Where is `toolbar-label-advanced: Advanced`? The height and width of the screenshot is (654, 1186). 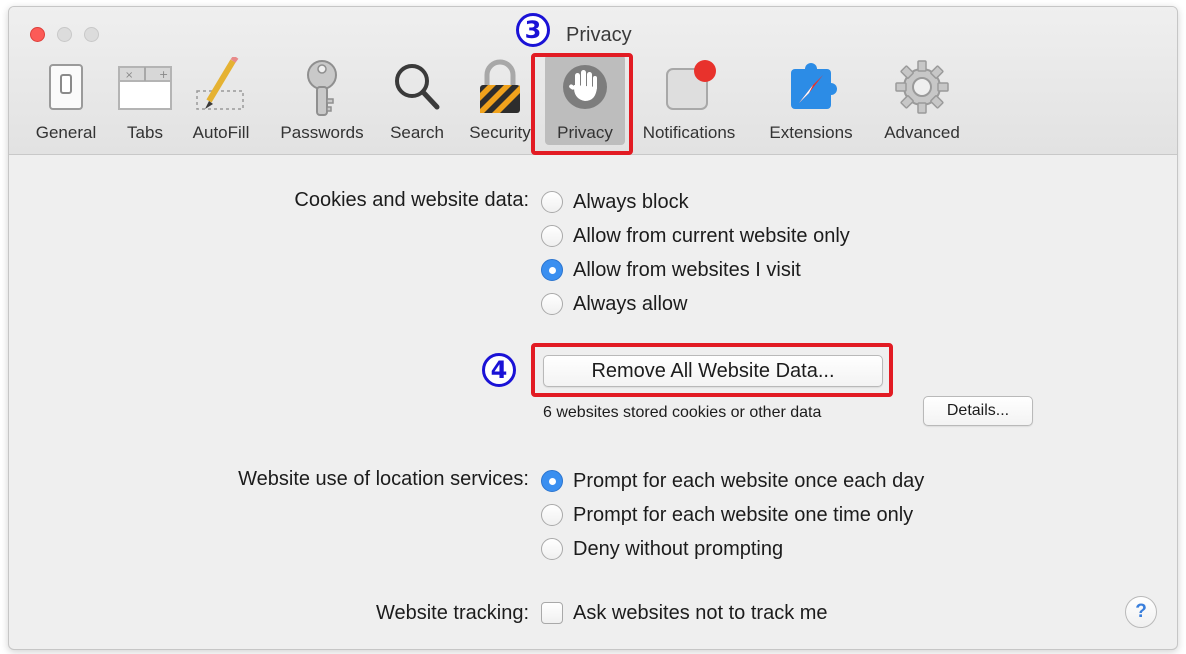
toolbar-label-advanced: Advanced is located at coordinates (922, 132).